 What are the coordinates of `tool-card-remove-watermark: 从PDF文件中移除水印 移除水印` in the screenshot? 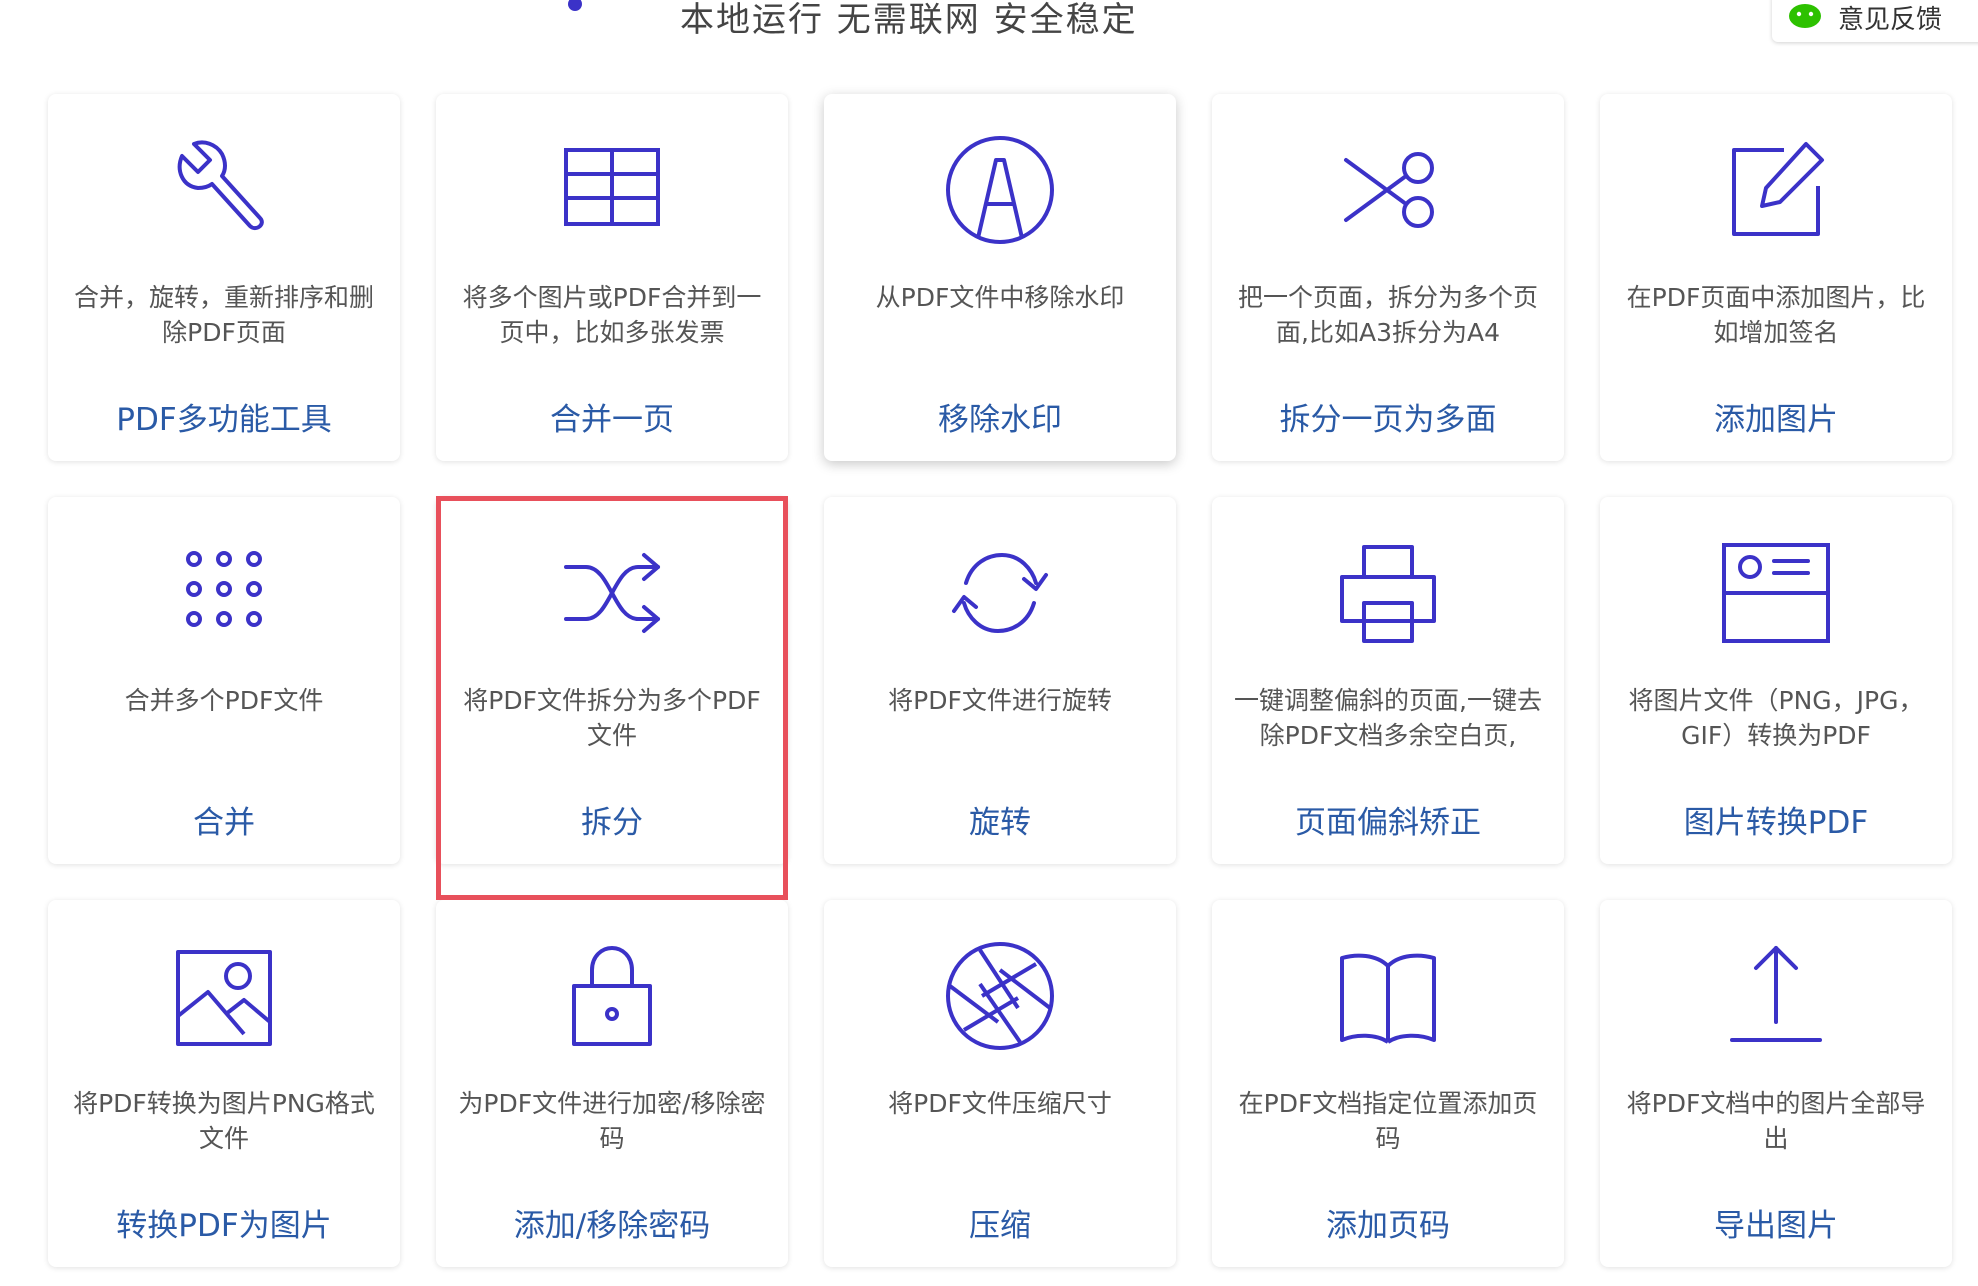 It's located at (1000, 277).